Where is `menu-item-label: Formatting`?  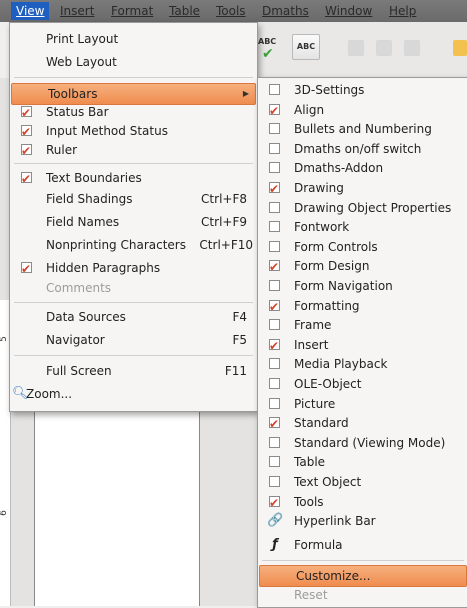 menu-item-label: Formatting is located at coordinates (327, 305).